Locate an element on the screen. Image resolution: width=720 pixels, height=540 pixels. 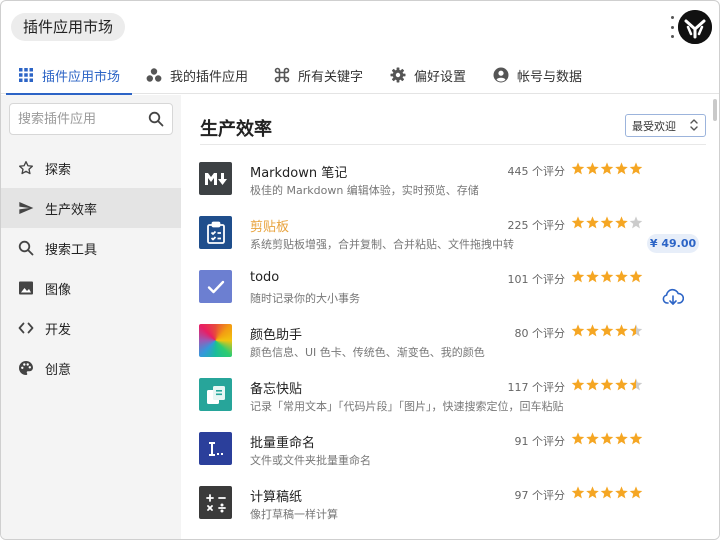
app-name: 颜色助手 is located at coordinates (276, 335).